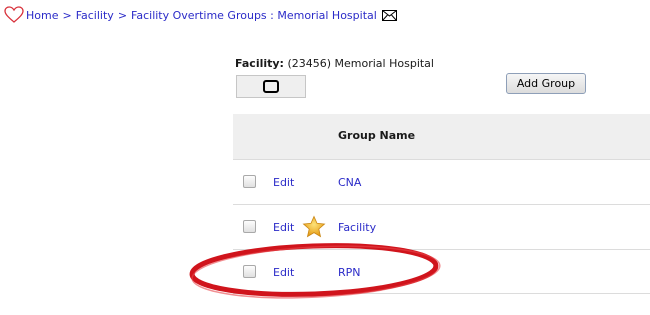 This screenshot has width=650, height=315. What do you see at coordinates (259, 63) in the screenshot?
I see `facility-label: Facility:` at bounding box center [259, 63].